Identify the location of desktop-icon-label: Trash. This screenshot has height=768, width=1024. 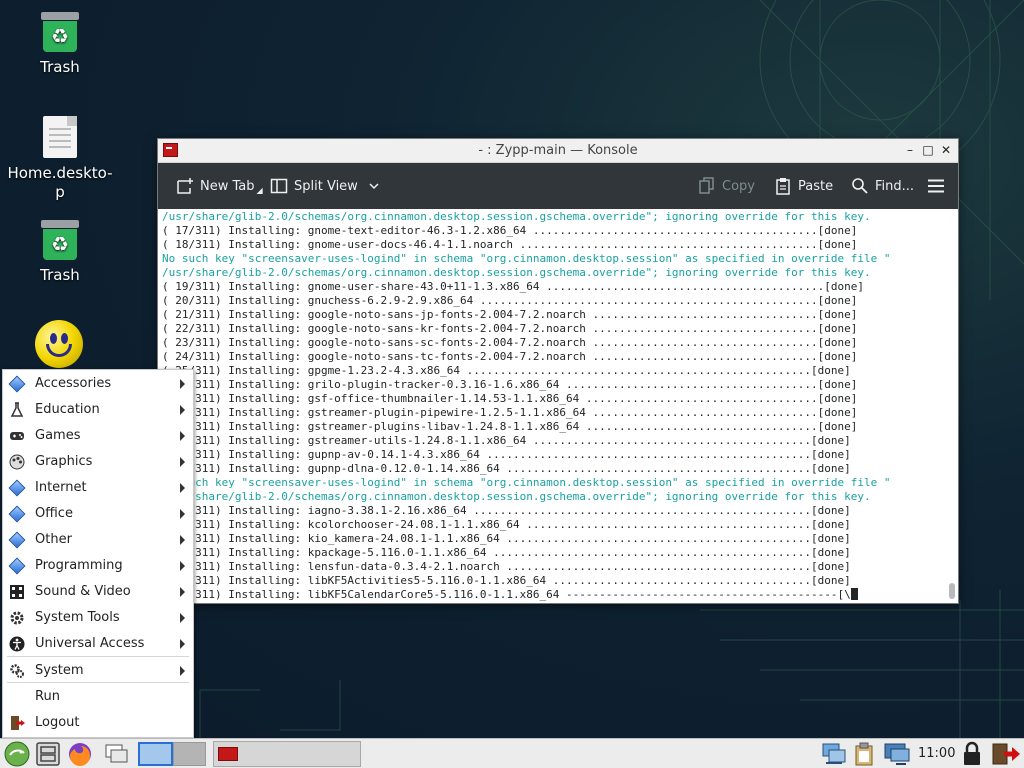
(60, 275).